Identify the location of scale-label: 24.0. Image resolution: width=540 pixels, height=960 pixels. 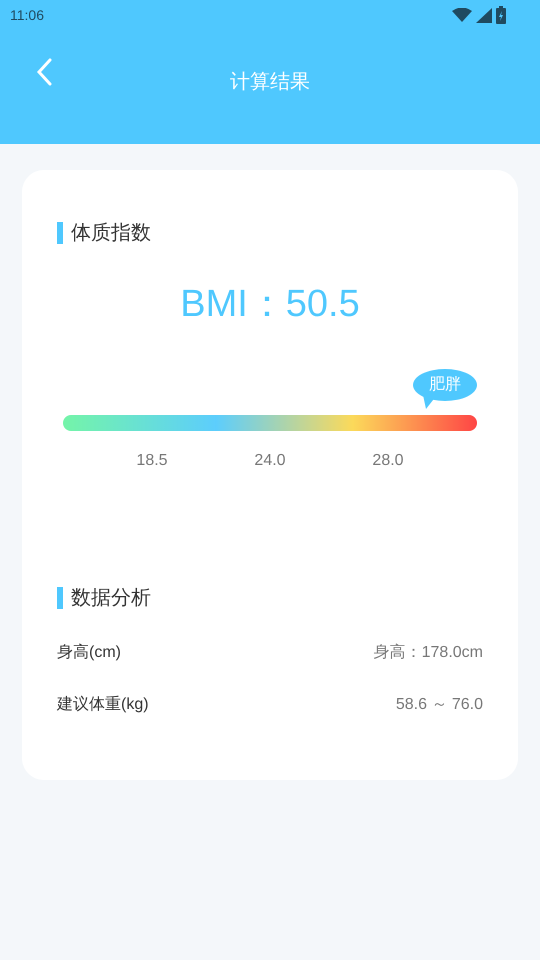
(270, 461).